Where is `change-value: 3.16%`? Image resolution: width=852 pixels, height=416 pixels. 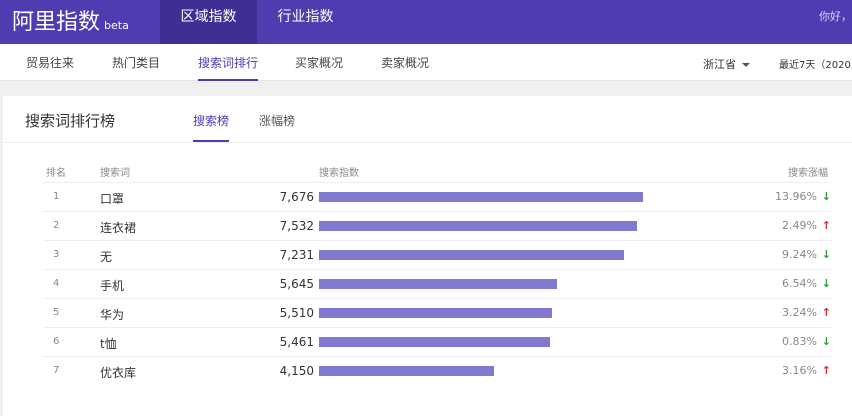
change-value: 3.16% is located at coordinates (799, 370).